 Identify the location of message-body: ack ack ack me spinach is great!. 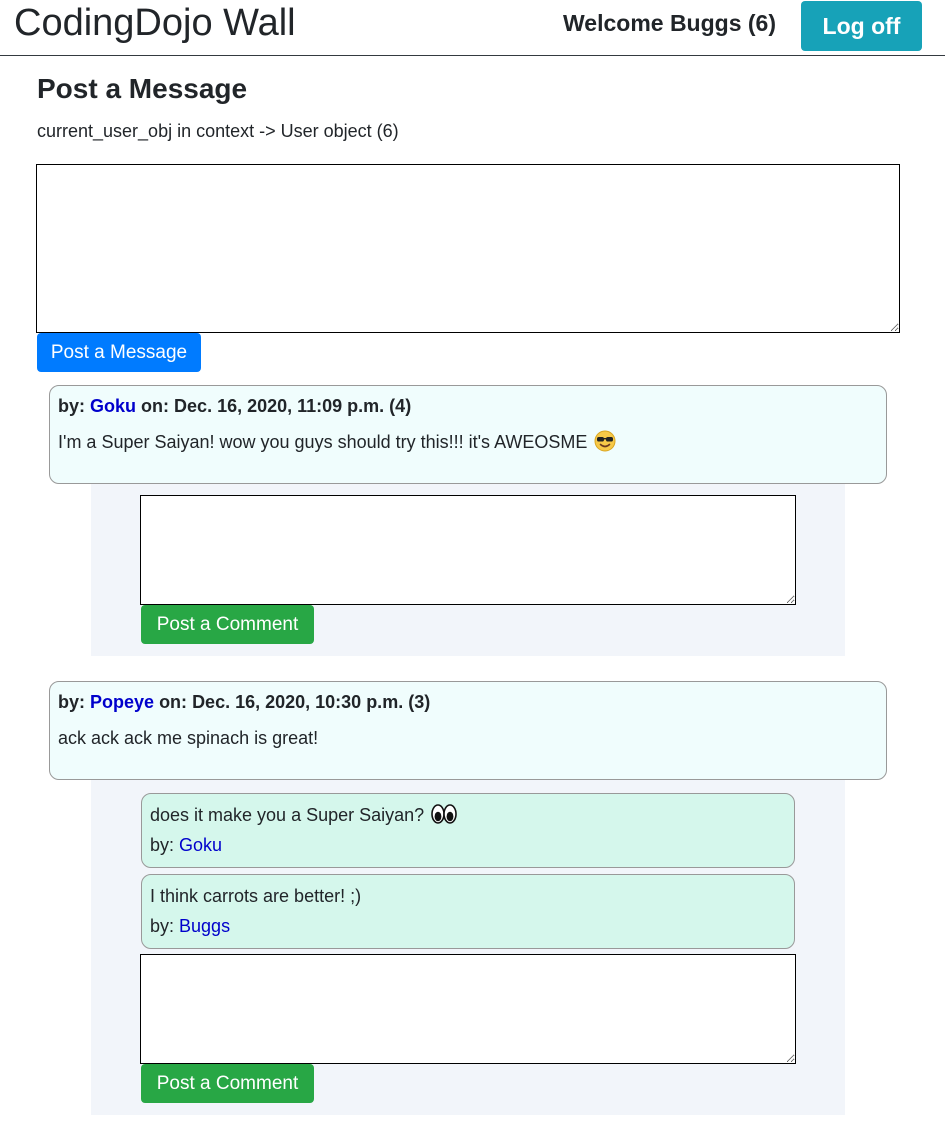
(188, 738).